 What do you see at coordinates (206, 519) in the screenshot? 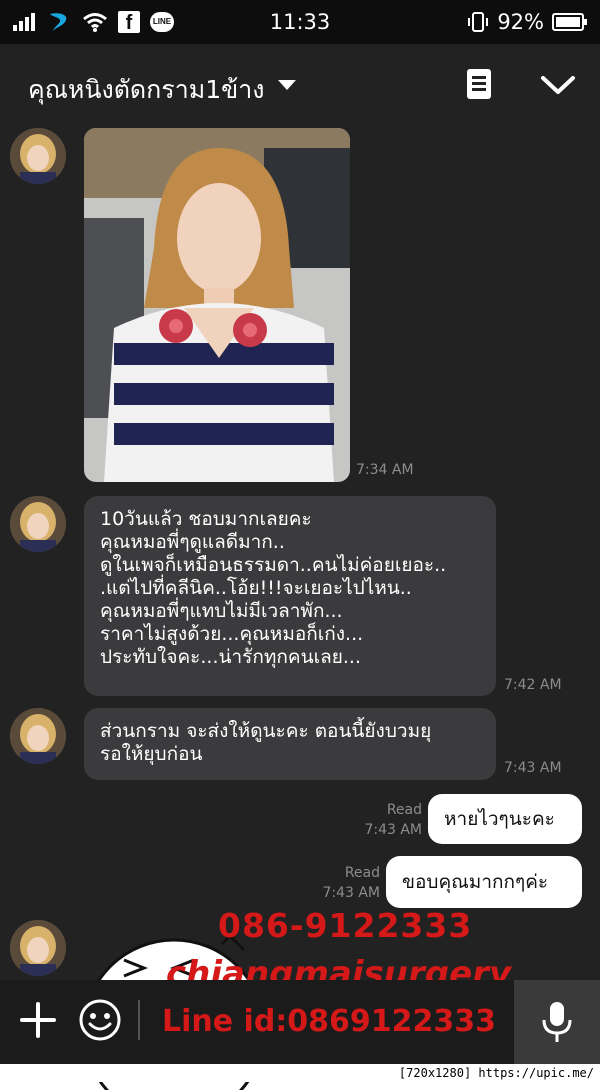
I see `message-text: 10วันแล้ว ชอบมากเลยคะ` at bounding box center [206, 519].